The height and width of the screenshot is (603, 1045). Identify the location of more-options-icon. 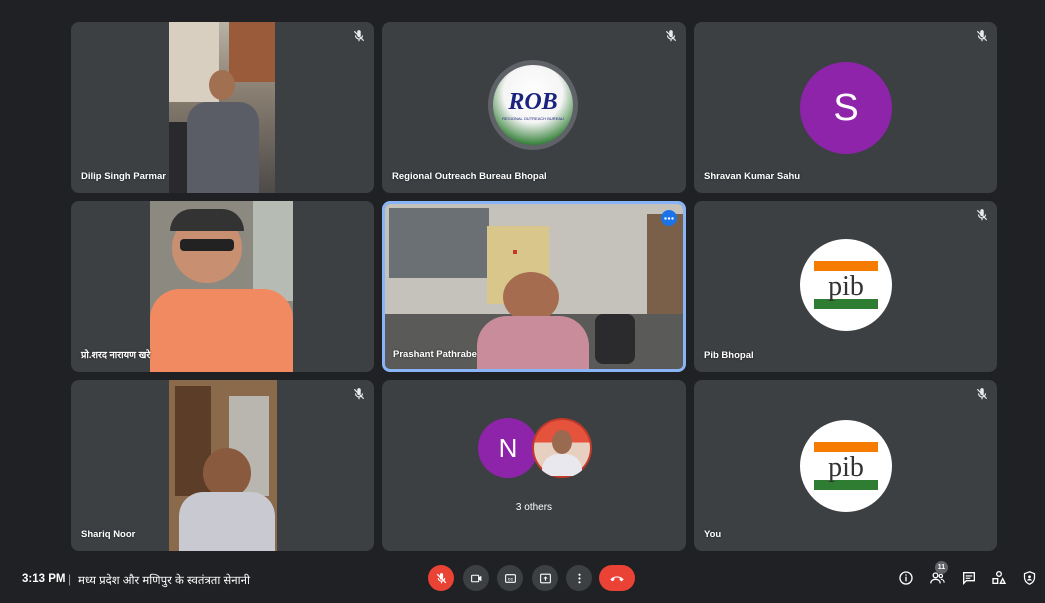
(669, 218).